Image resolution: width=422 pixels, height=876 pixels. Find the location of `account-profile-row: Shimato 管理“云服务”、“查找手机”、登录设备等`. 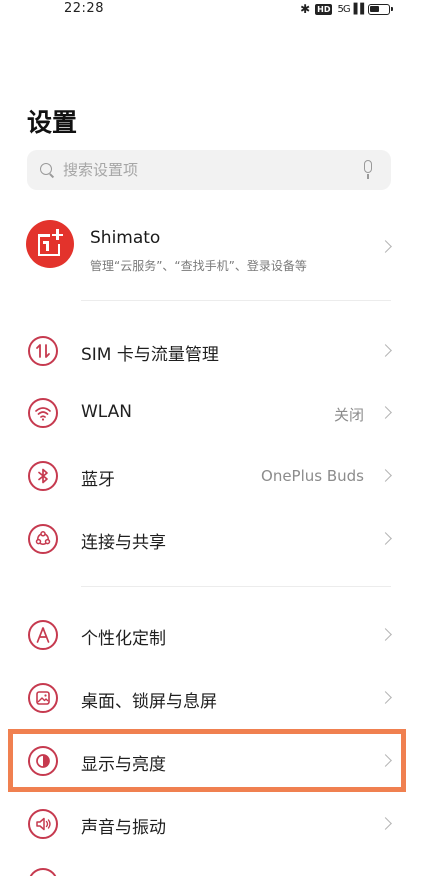

account-profile-row: Shimato 管理“云服务”、“查找手机”、登录设备等 is located at coordinates (211, 247).